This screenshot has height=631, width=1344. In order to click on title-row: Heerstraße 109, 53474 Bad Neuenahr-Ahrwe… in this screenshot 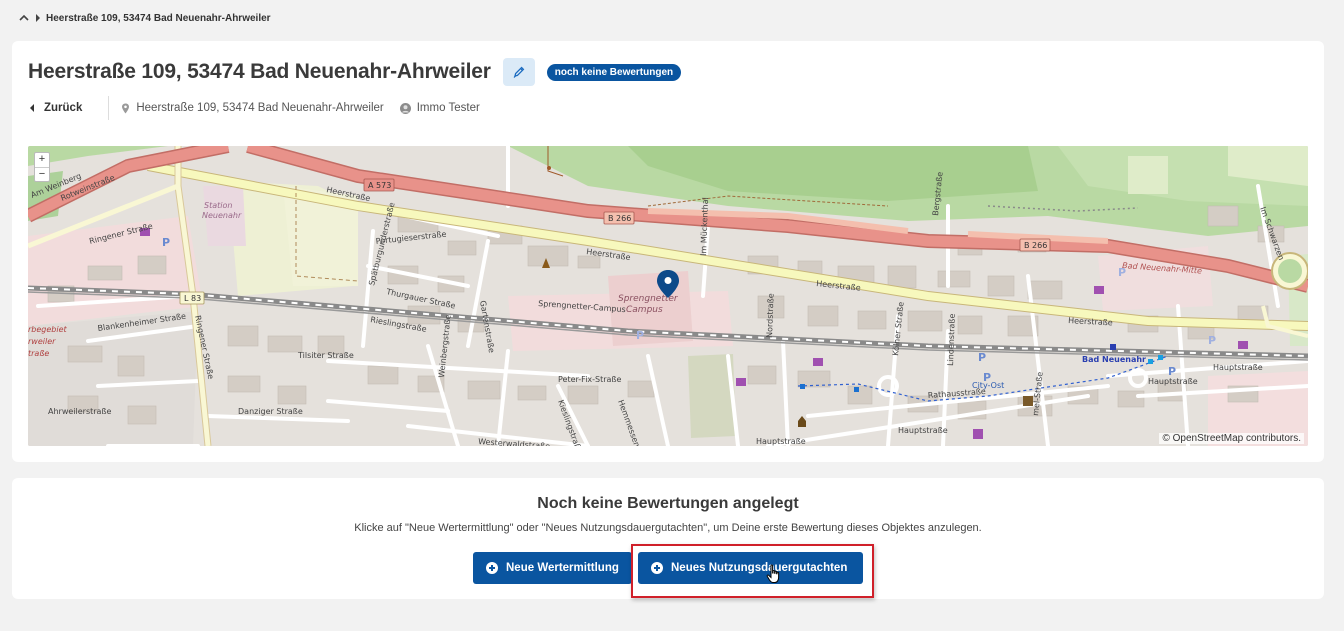, I will do `click(355, 72)`.